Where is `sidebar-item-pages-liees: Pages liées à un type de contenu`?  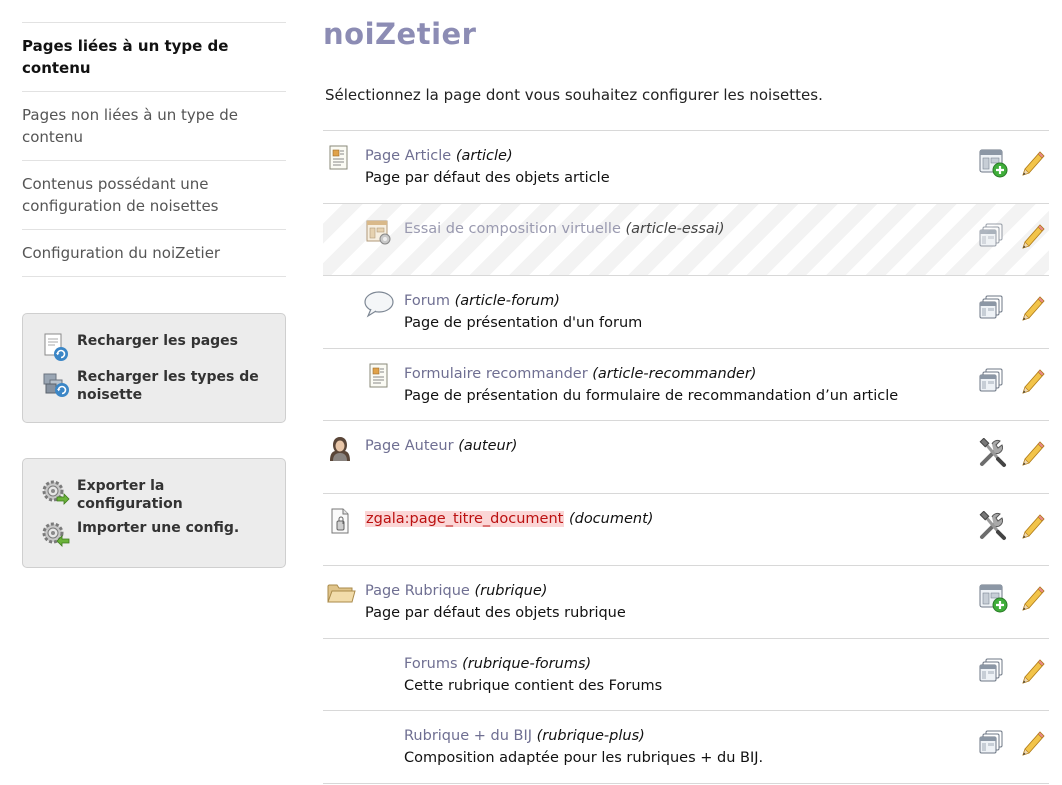 sidebar-item-pages-liees: Pages liées à un type de contenu is located at coordinates (154, 57).